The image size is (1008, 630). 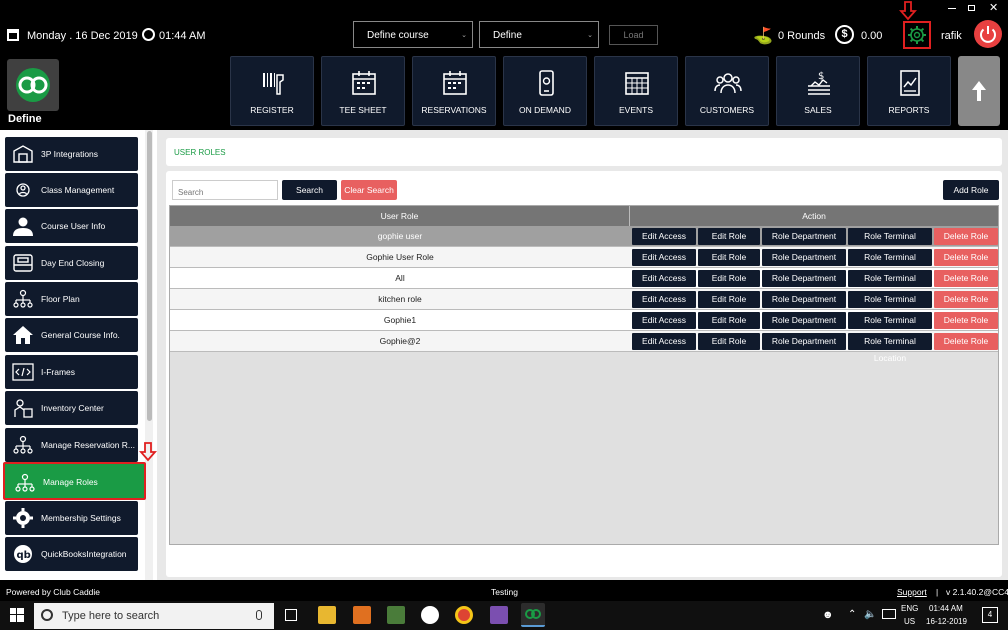 What do you see at coordinates (499, 615) in the screenshot?
I see `visual-studio-icon` at bounding box center [499, 615].